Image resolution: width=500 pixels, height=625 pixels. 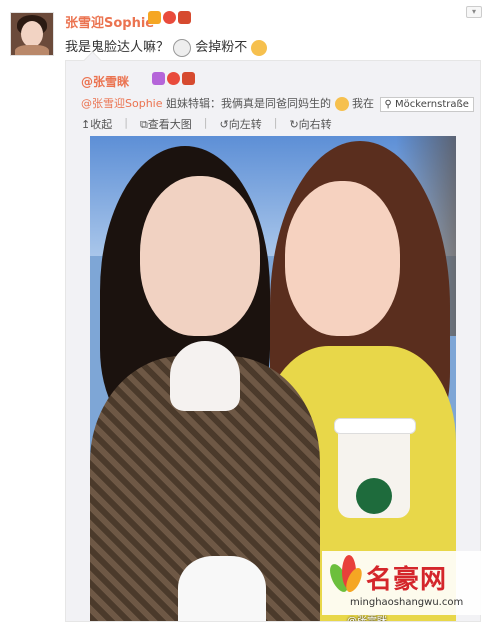 I want to click on original-username-link: @张雪眯, so click(x=105, y=81).